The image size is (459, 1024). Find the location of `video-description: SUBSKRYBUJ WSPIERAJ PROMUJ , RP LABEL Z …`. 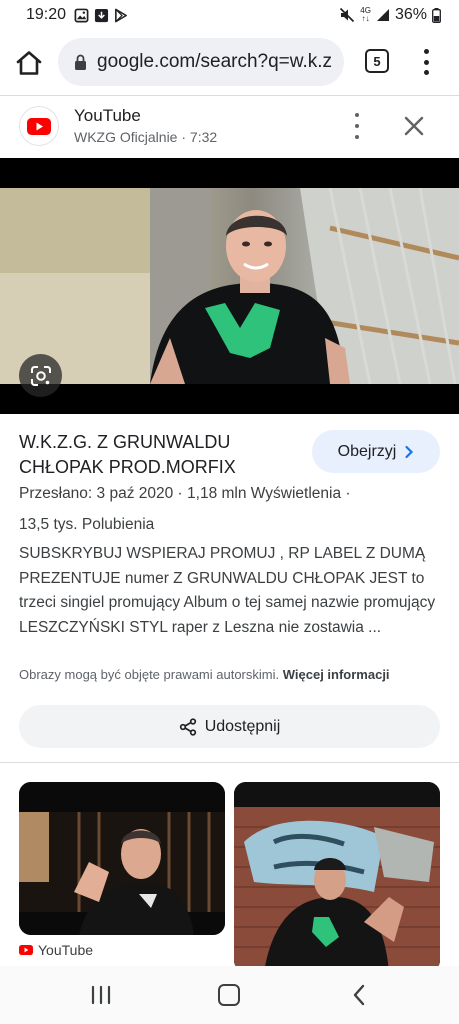

video-description: SUBSKRYBUJ WSPIERAJ PROMUJ , RP LABEL Z … is located at coordinates (227, 590).